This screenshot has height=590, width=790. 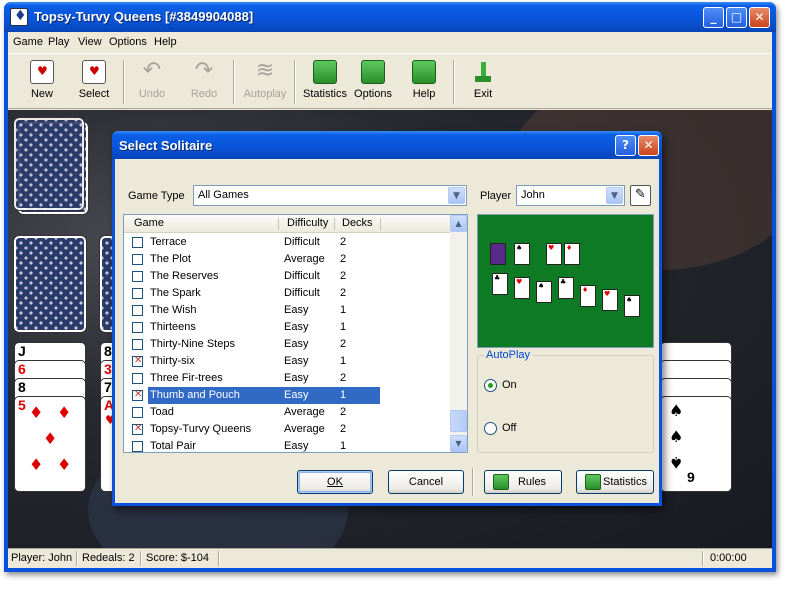 I want to click on window-title: Topsy-Turvy Queens [#3849904088], so click(x=144, y=16).